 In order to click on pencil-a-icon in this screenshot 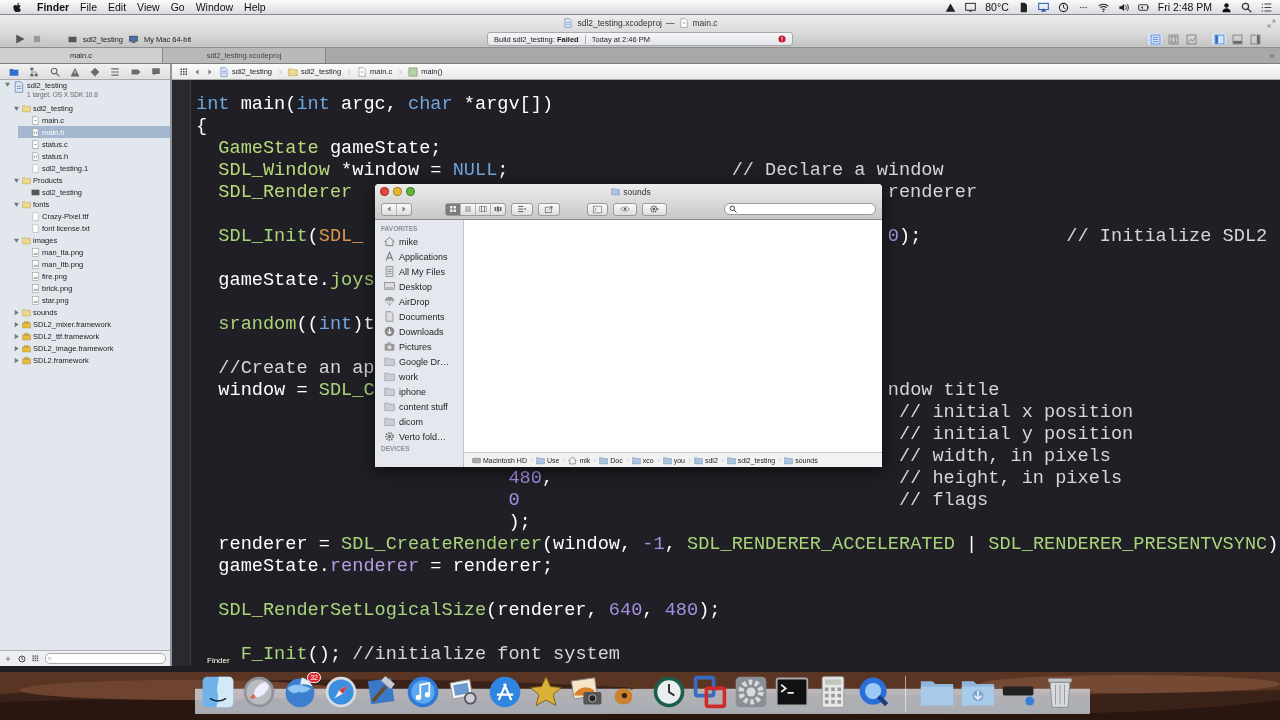, I will do `click(505, 692)`.